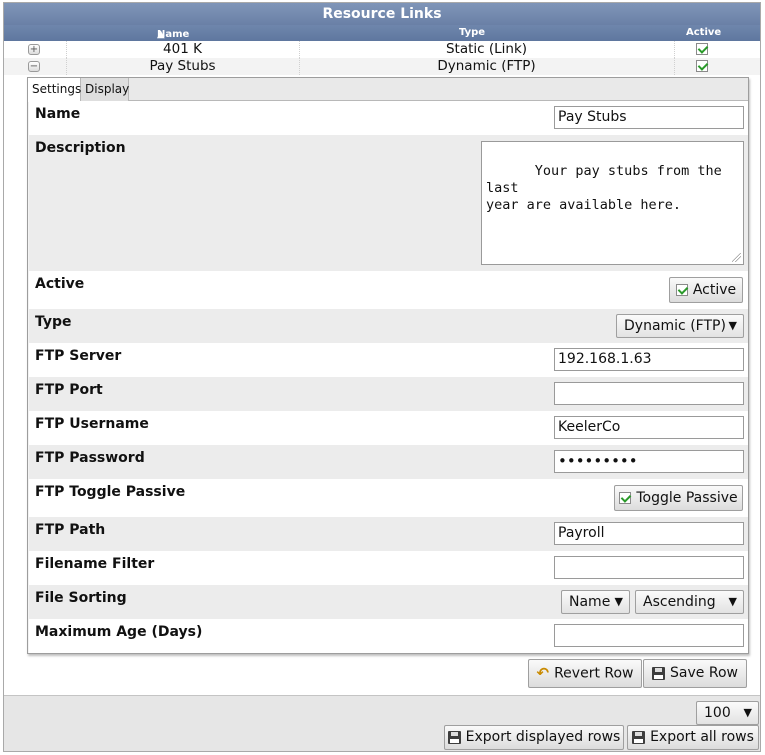 The width and height of the screenshot is (765, 755). I want to click on field-row-ftp-password: FTP Password •••••••••, so click(388, 462).